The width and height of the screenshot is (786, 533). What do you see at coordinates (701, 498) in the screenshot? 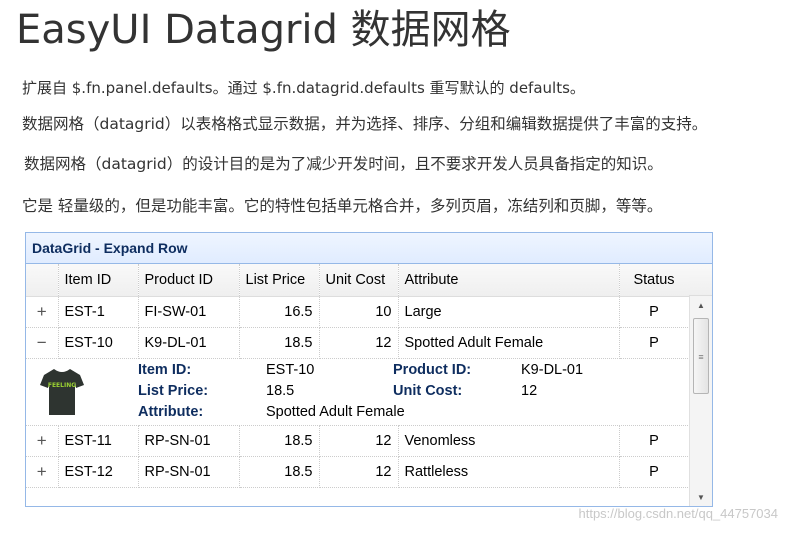
I see `scroll-down-icon: ▼` at bounding box center [701, 498].